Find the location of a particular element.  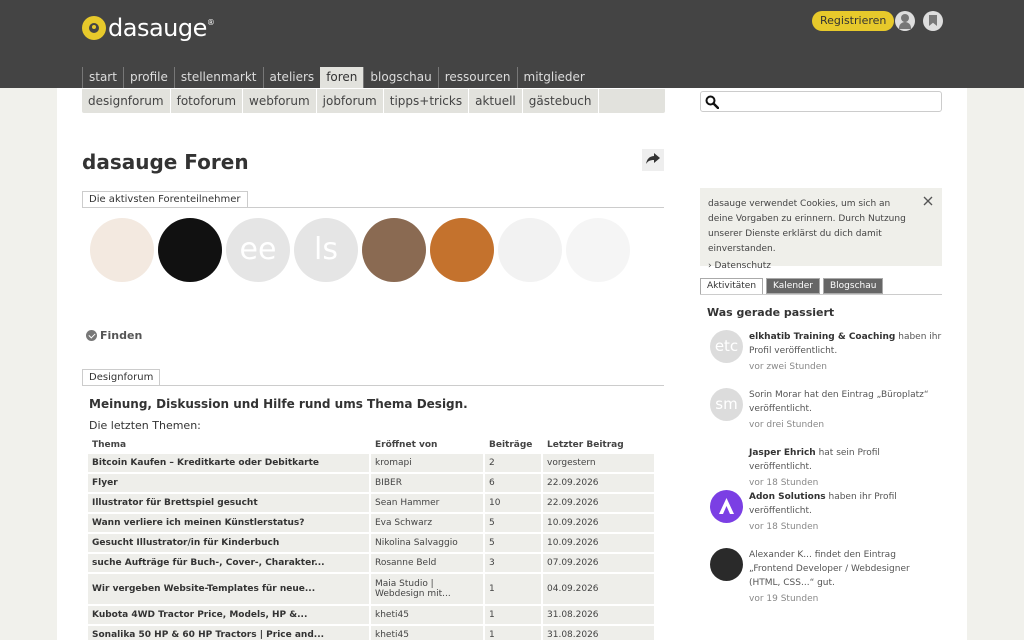

sub-nav-item-aktuell: aktuell is located at coordinates (496, 101).